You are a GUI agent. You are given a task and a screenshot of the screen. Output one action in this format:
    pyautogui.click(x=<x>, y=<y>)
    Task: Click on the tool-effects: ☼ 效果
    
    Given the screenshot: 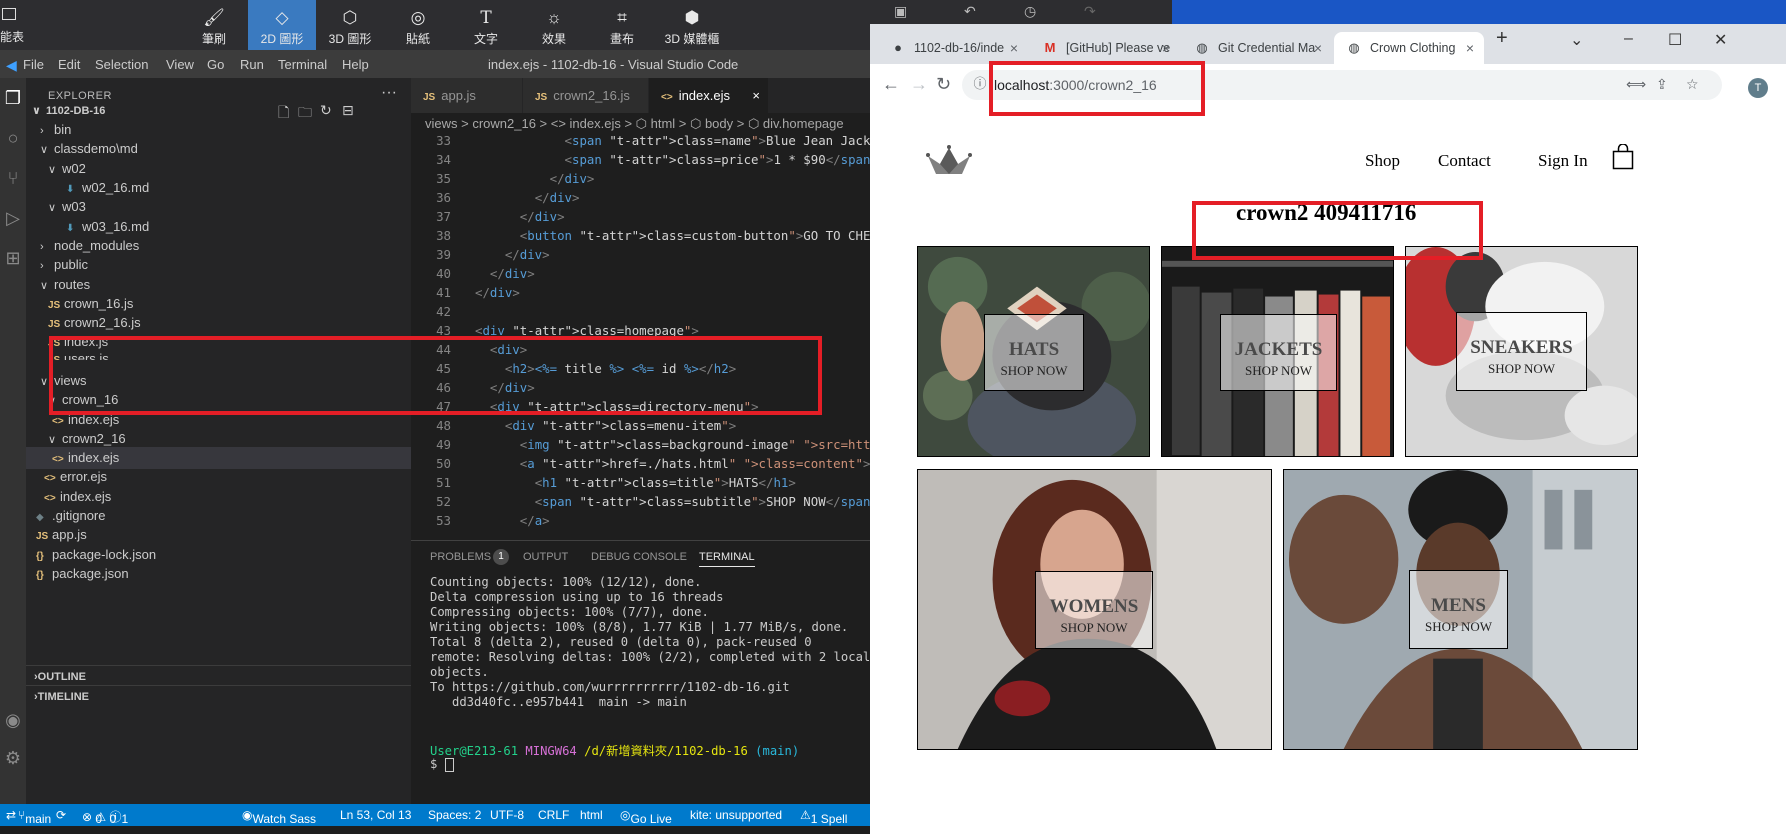 What is the action you would take?
    pyautogui.click(x=554, y=25)
    